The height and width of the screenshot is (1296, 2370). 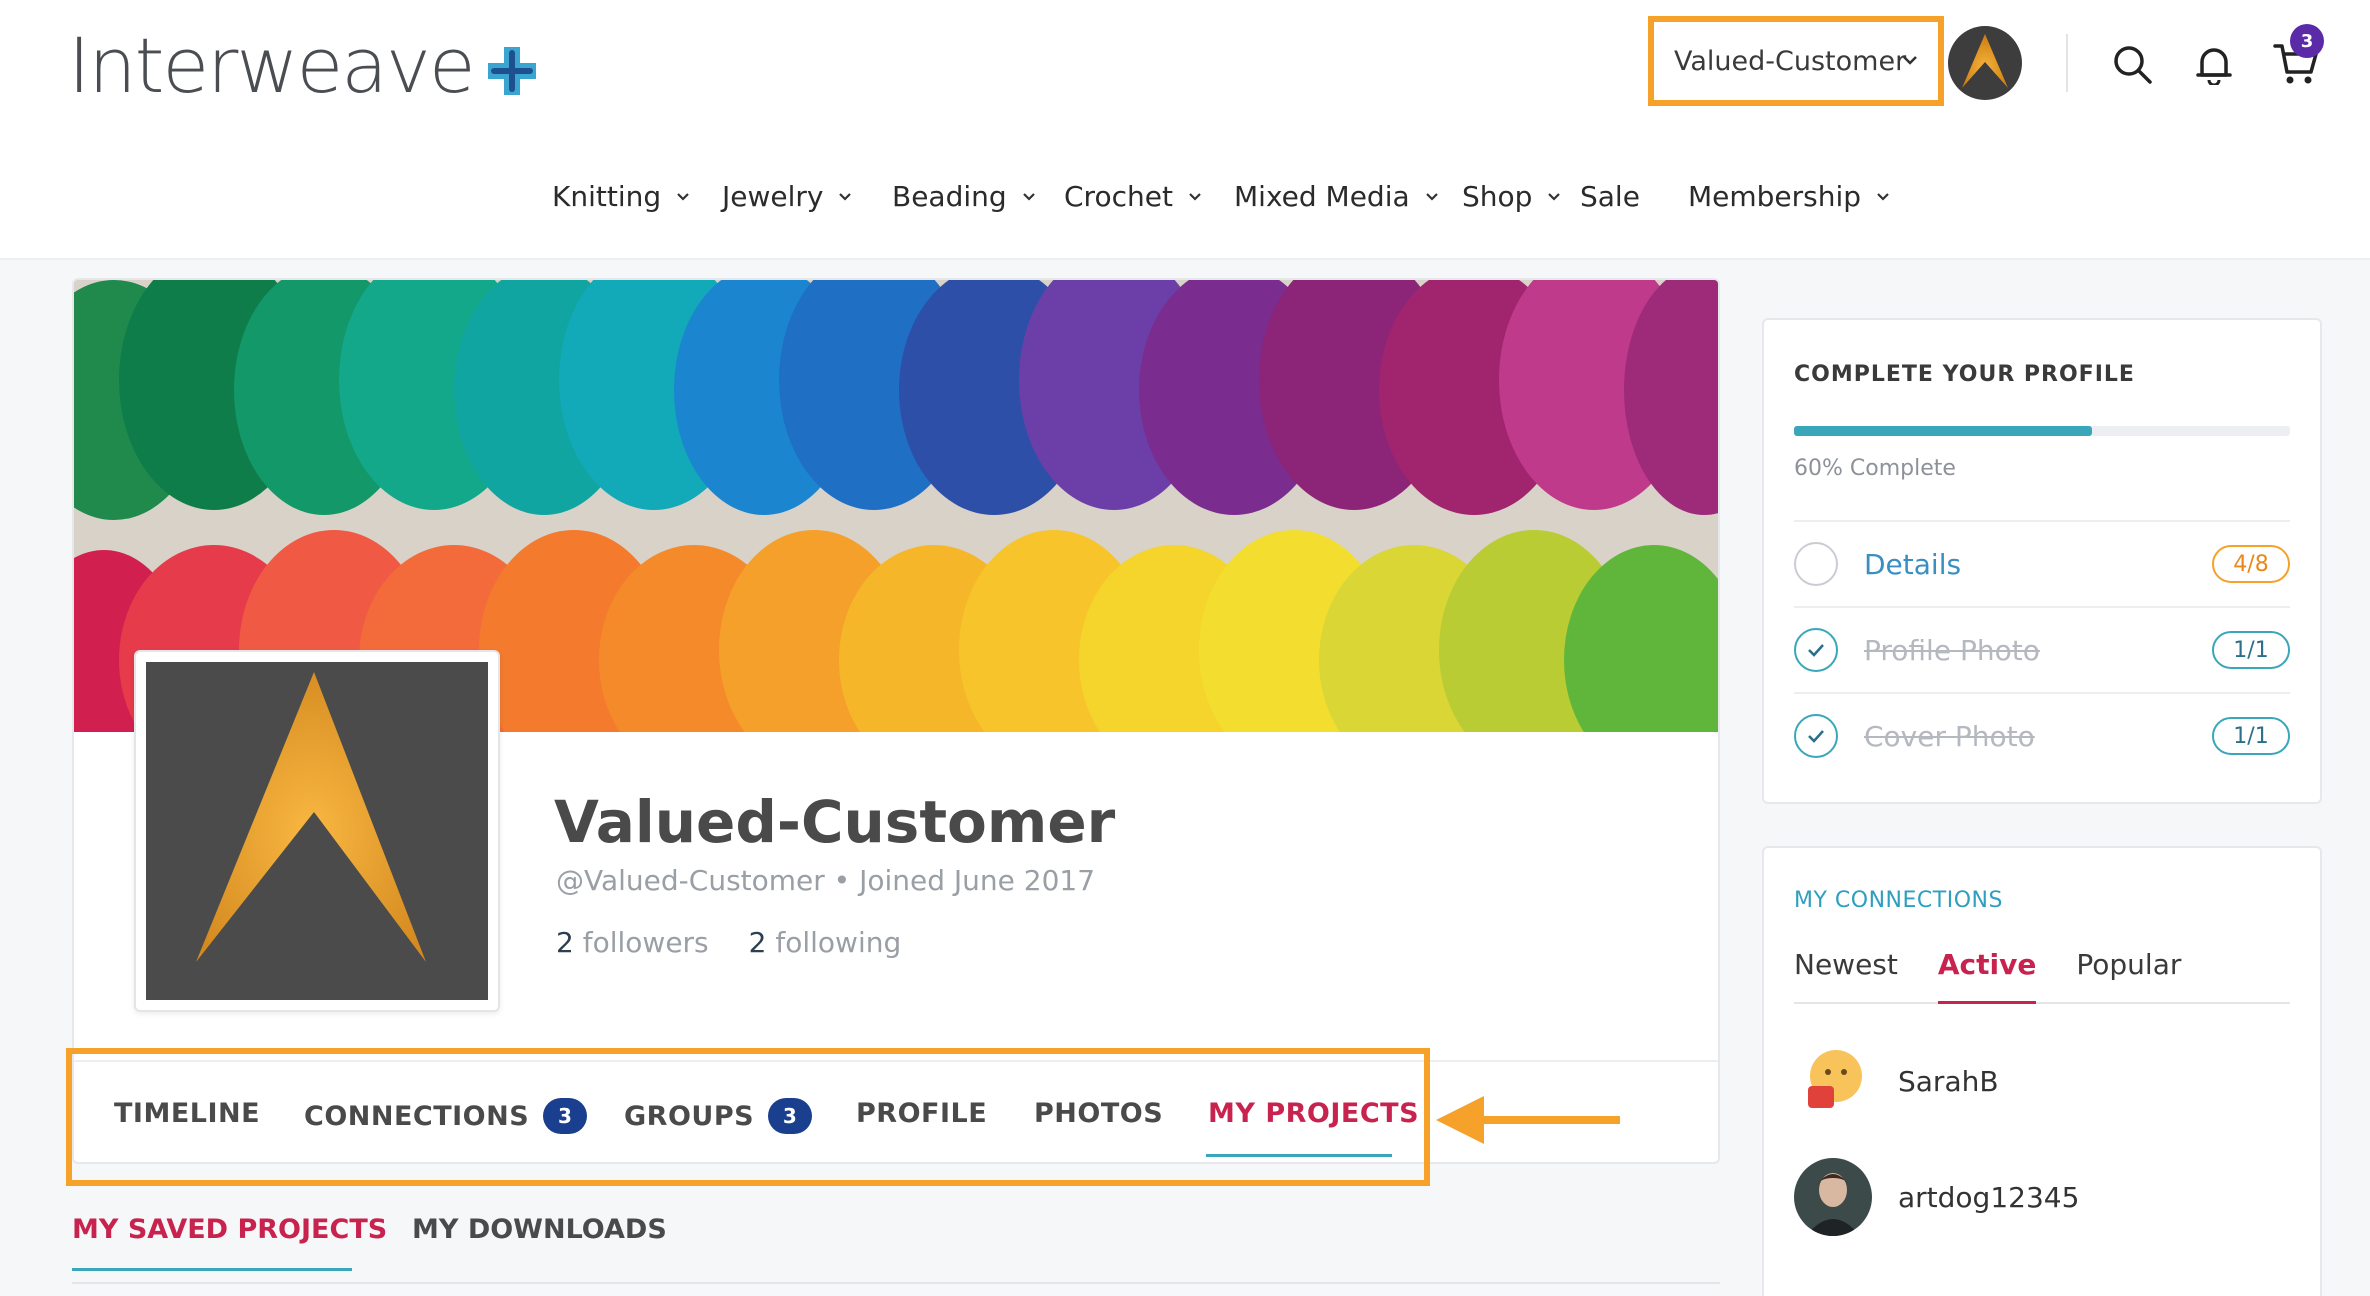 I want to click on logo-cross-icon, so click(x=511, y=71).